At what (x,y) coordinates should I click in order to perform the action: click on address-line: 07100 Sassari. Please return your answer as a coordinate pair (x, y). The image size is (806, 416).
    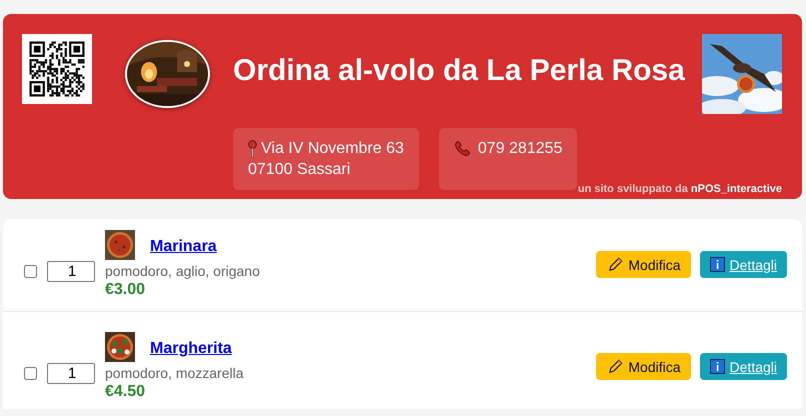
    Looking at the image, I should click on (299, 169).